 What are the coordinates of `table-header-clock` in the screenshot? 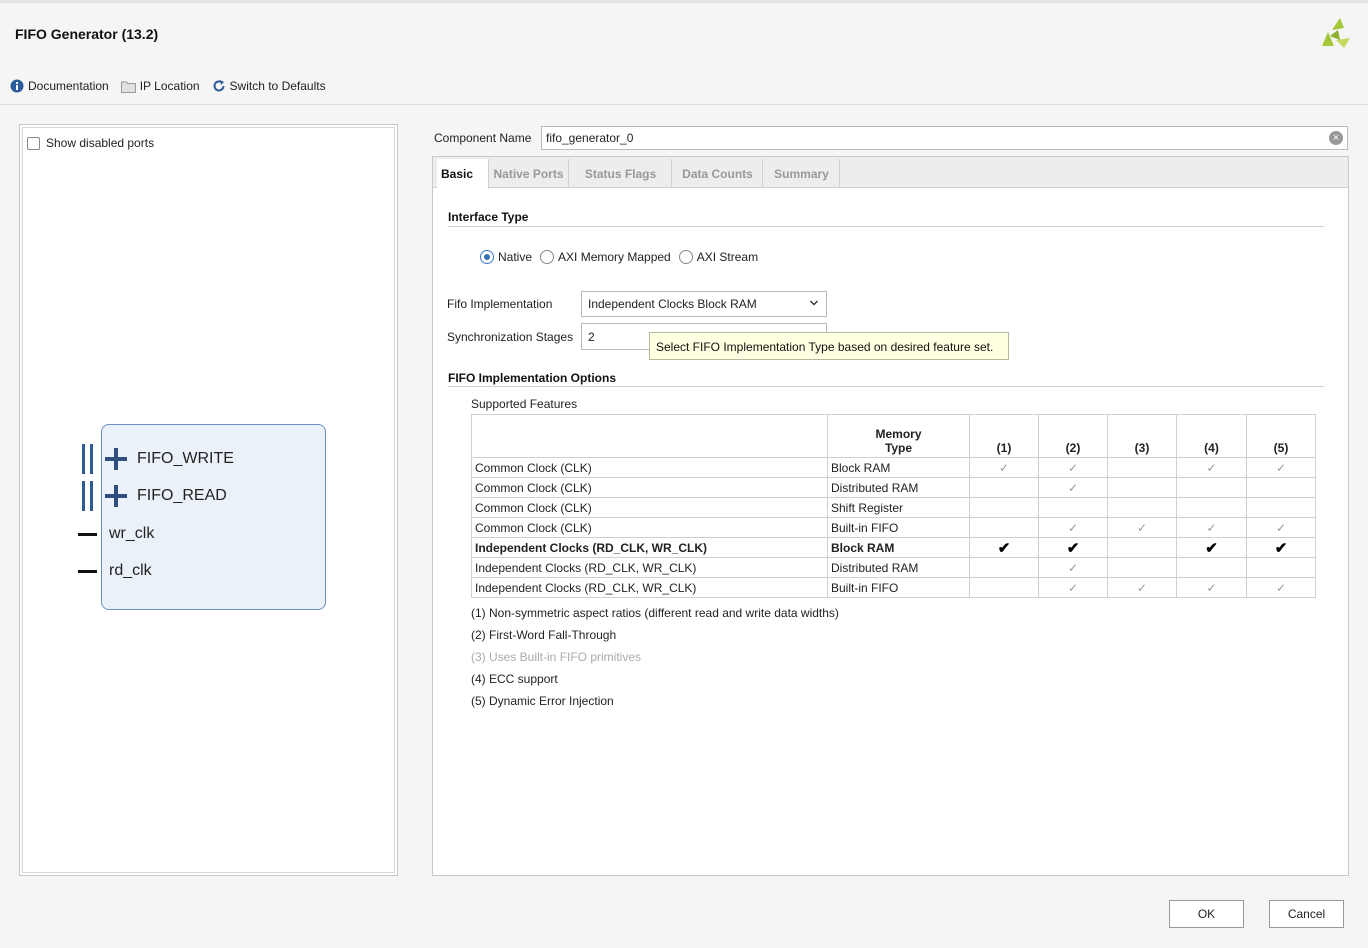 It's located at (649, 436).